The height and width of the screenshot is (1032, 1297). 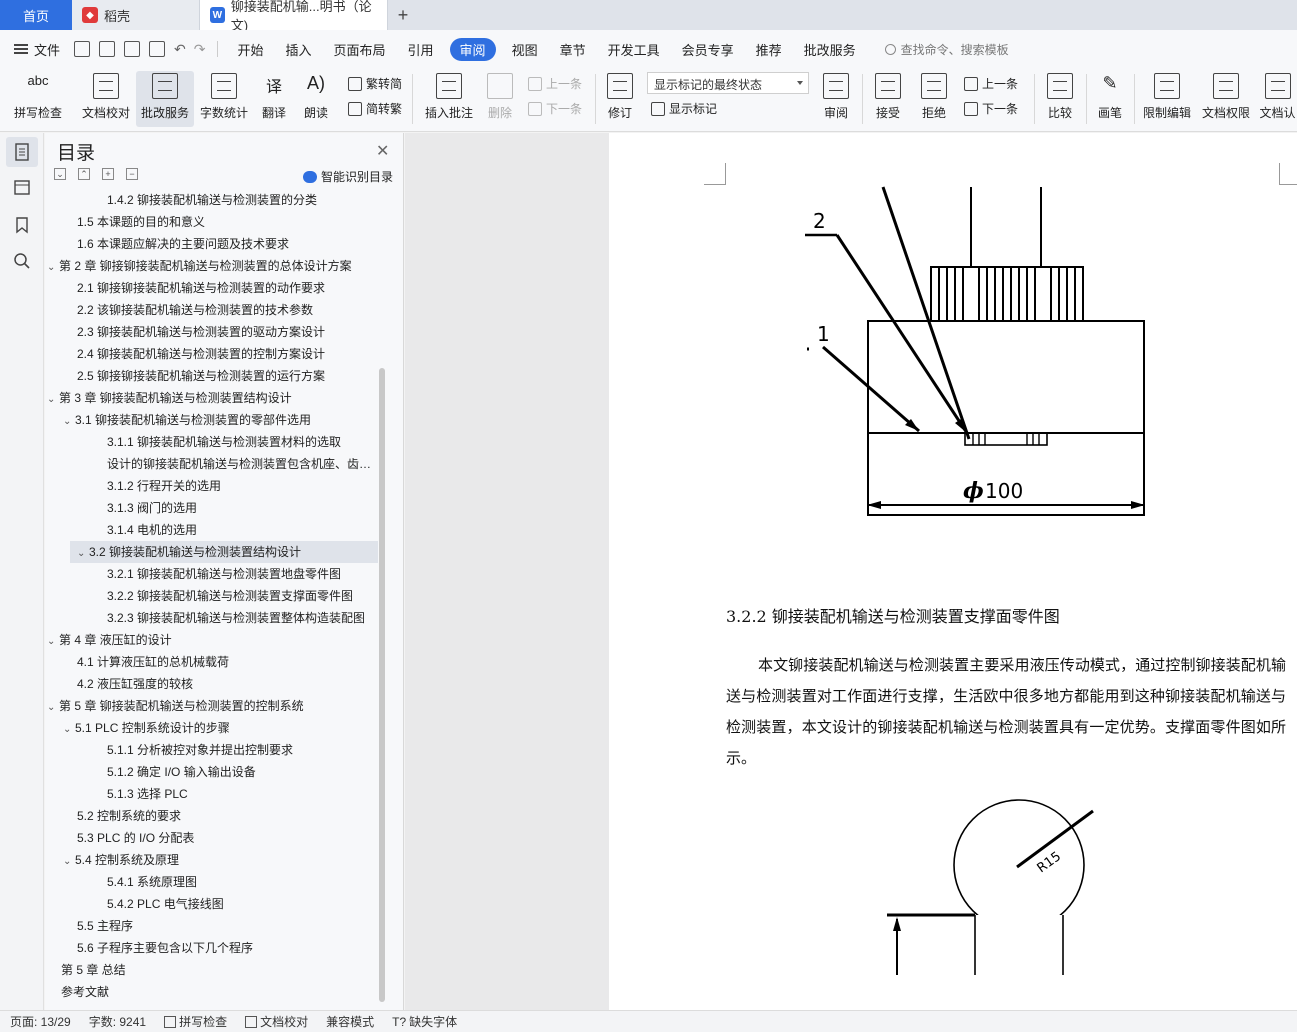 What do you see at coordinates (132, 49) in the screenshot?
I see `print-icon` at bounding box center [132, 49].